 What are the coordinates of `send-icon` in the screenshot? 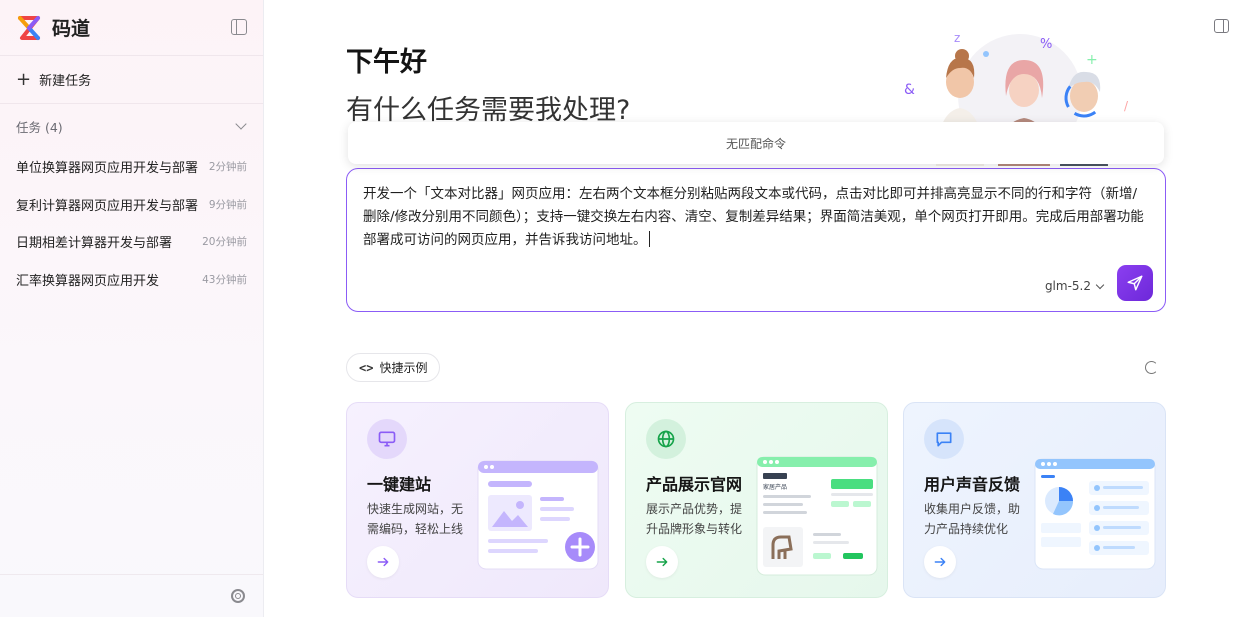 It's located at (1135, 283).